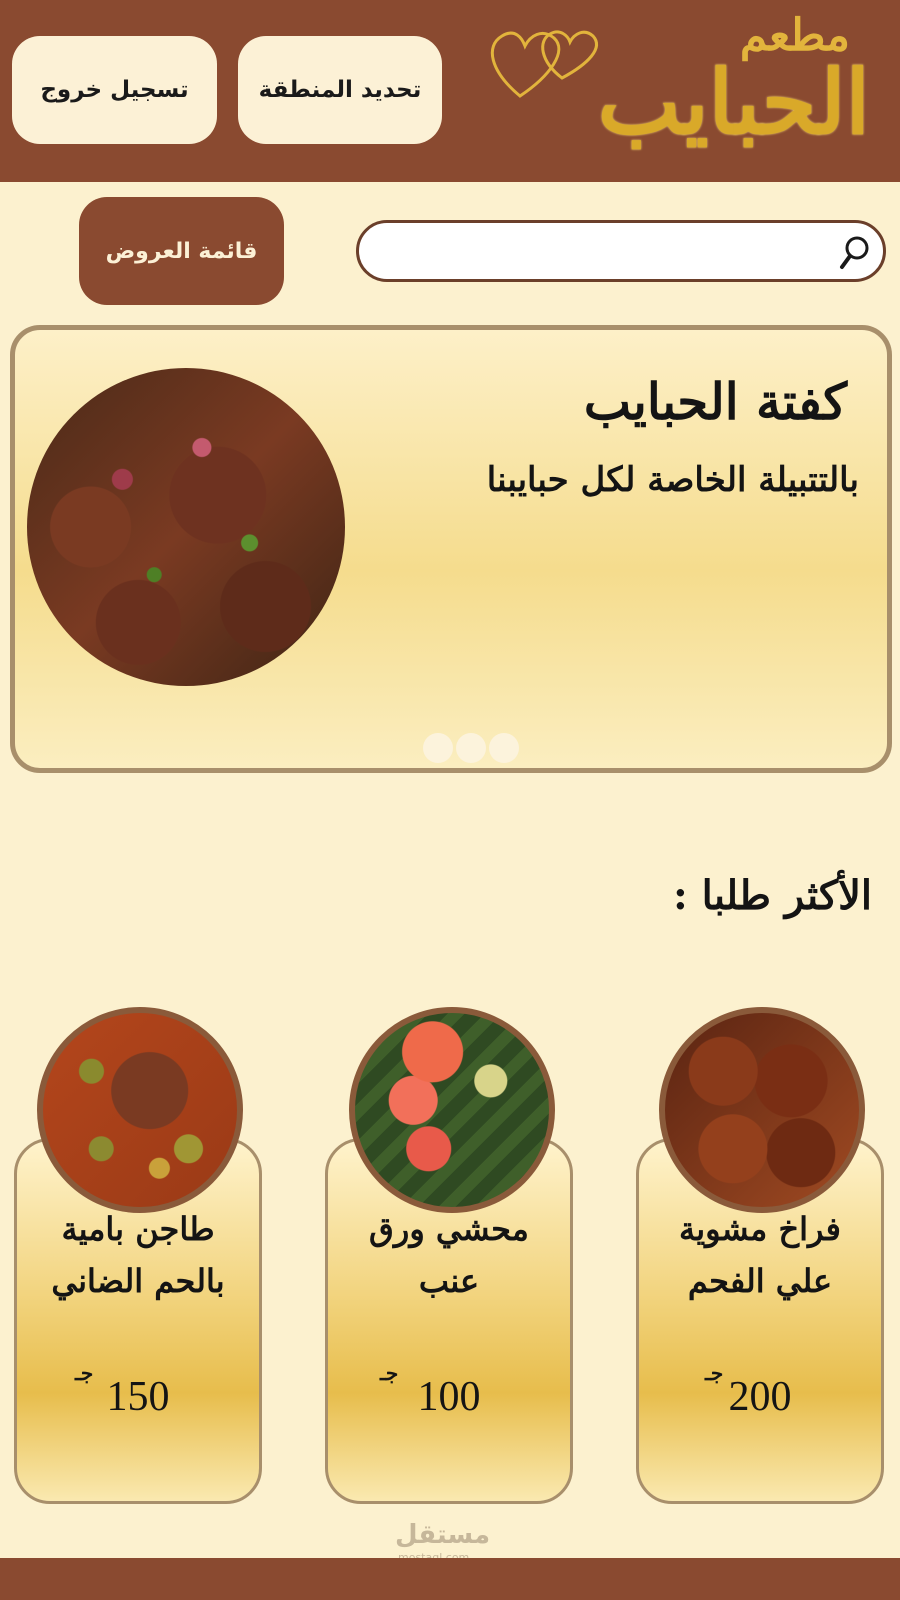 The width and height of the screenshot is (900, 1600). Describe the element at coordinates (672, 480) in the screenshot. I see `banner-subtitle: بالتتبيلة الخاصة لكل حبايبنا` at that location.